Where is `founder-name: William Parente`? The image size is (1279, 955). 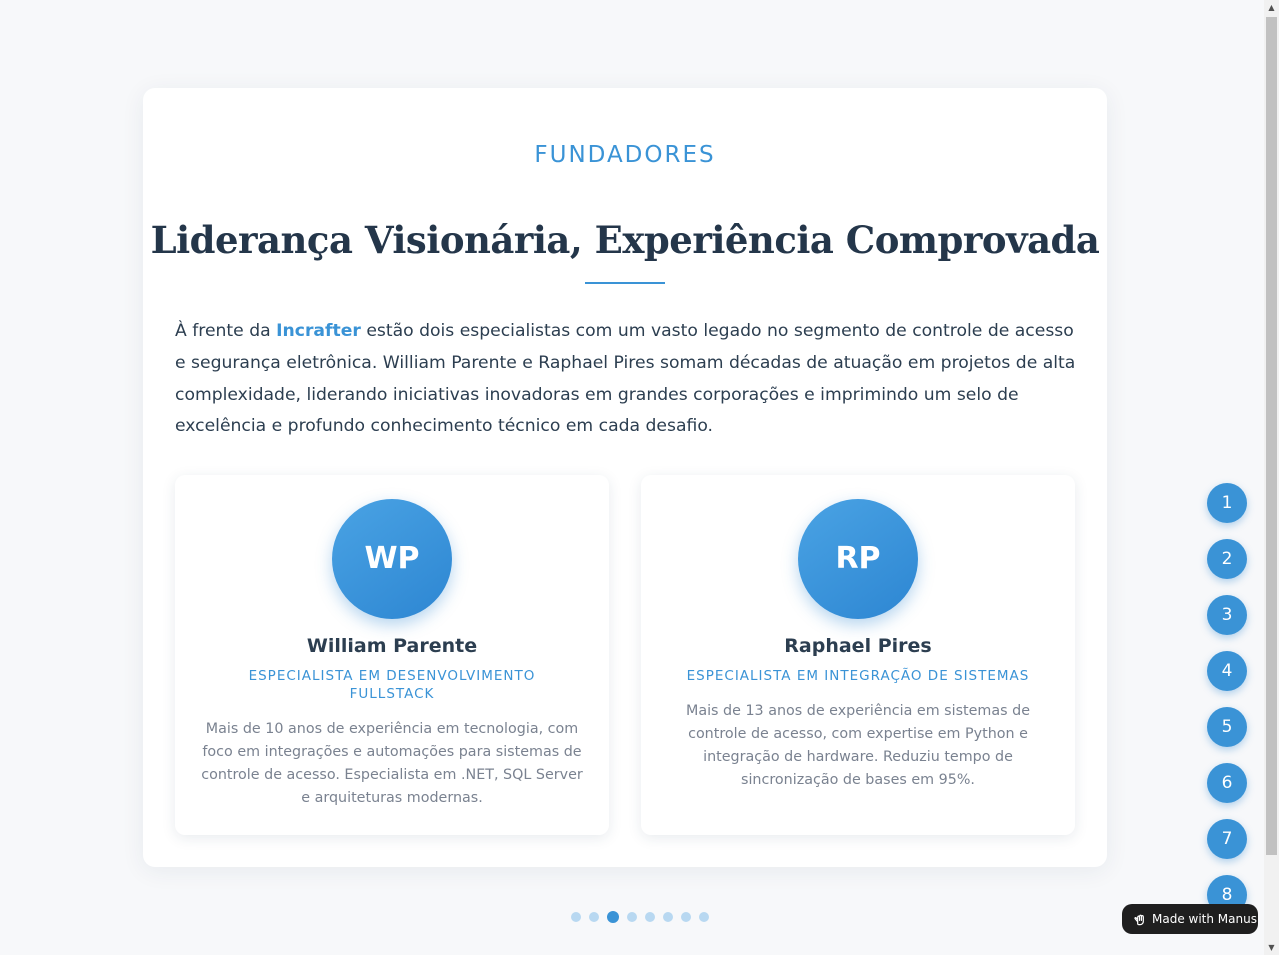
founder-name: William Parente is located at coordinates (392, 646).